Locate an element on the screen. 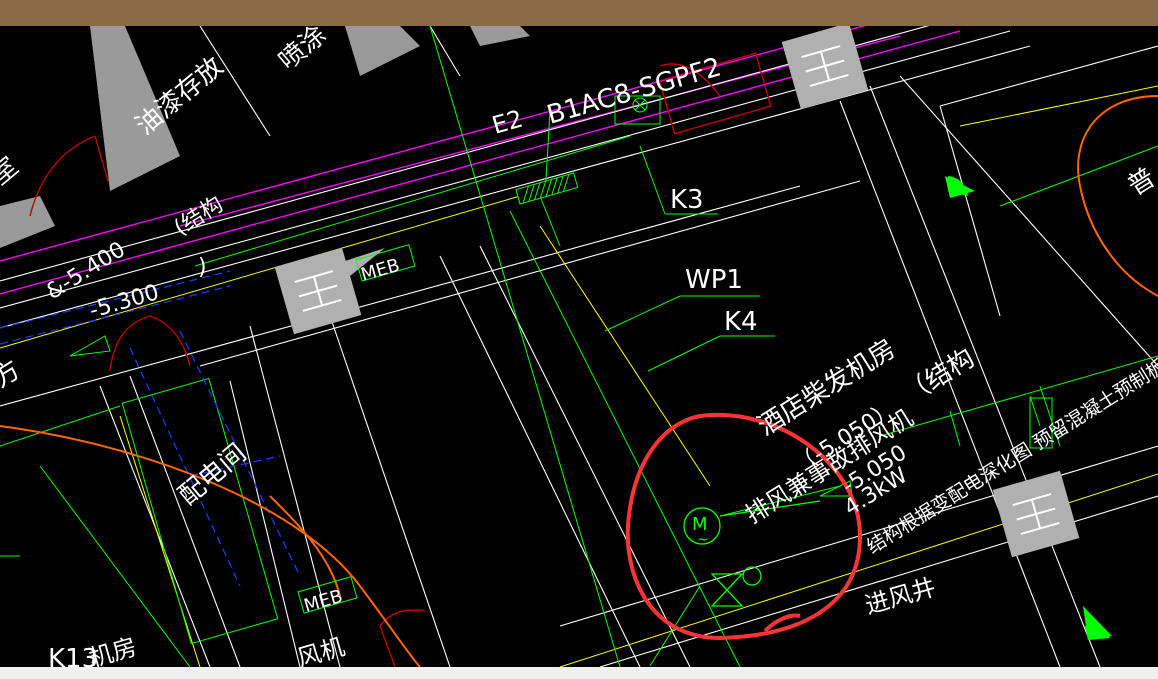 This screenshot has height=679, width=1158. label-motor-wave: ~ is located at coordinates (703, 540).